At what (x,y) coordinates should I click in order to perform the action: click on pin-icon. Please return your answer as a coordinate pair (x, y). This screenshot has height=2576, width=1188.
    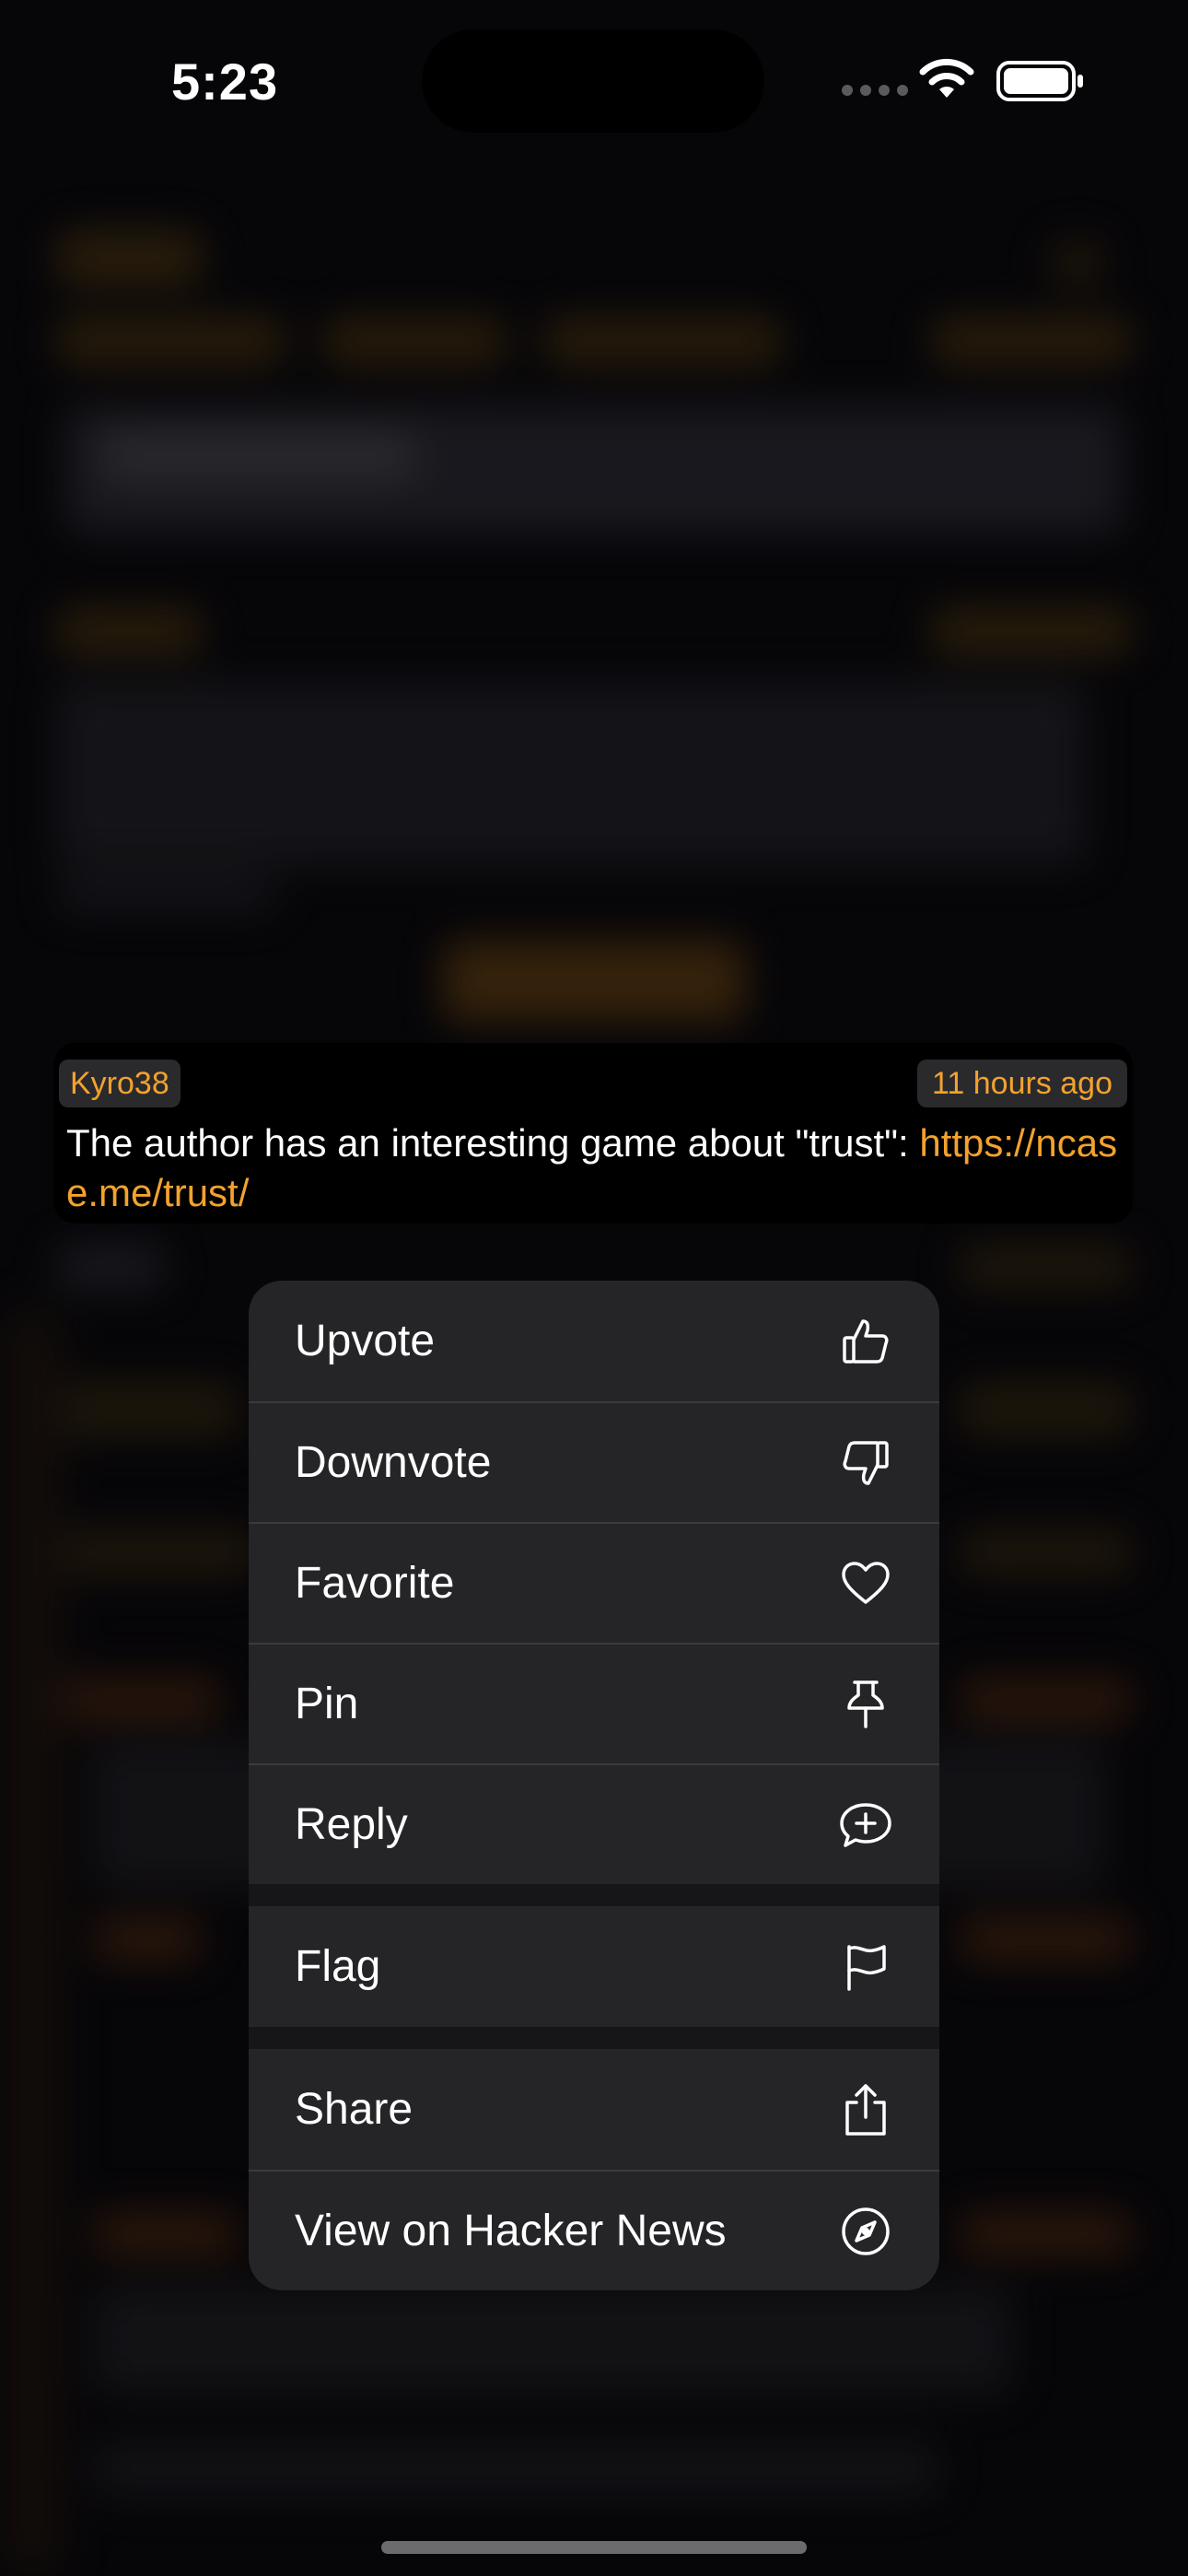
    Looking at the image, I should click on (865, 1704).